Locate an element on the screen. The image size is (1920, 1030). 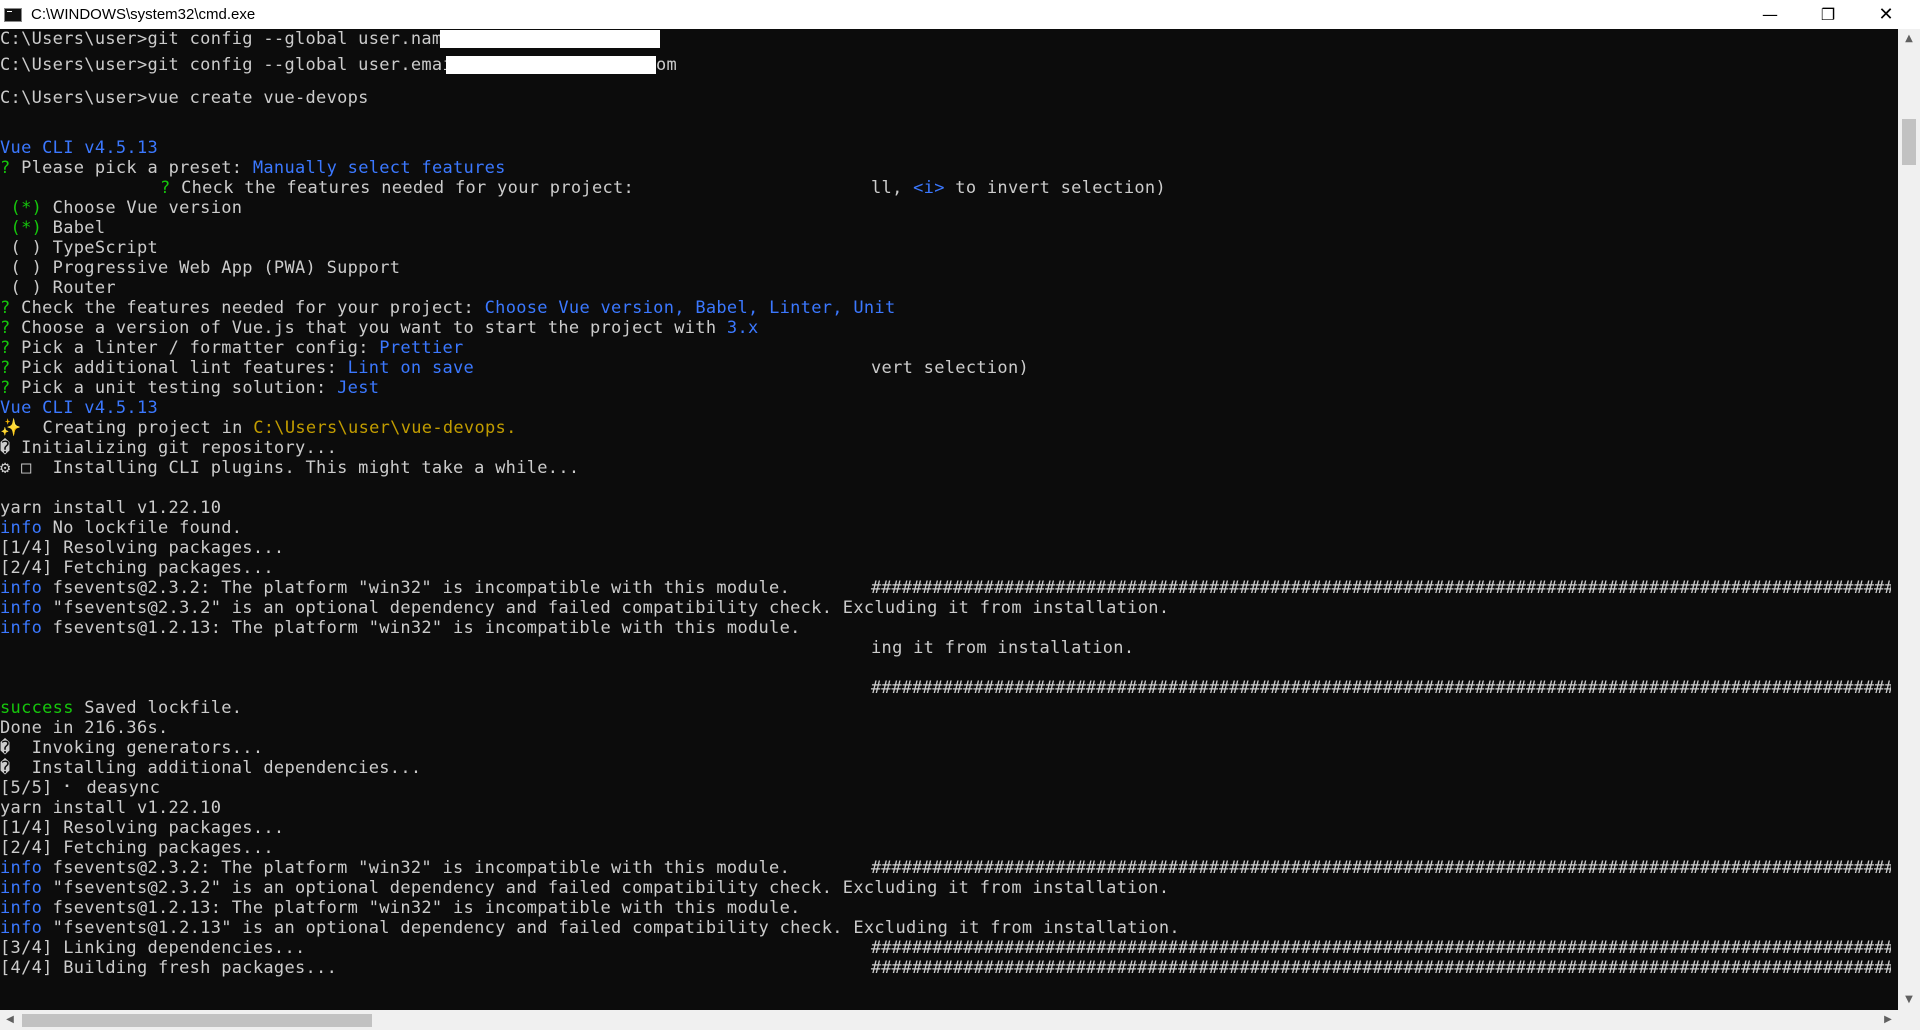
vertical-scroll-thumb is located at coordinates (1909, 142).